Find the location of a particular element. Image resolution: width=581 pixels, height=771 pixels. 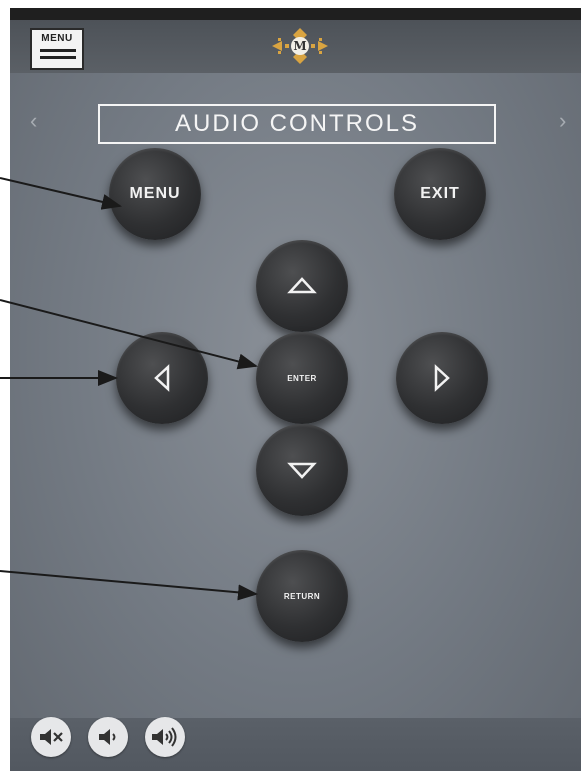

volume-down-icon is located at coordinates (107, 737).